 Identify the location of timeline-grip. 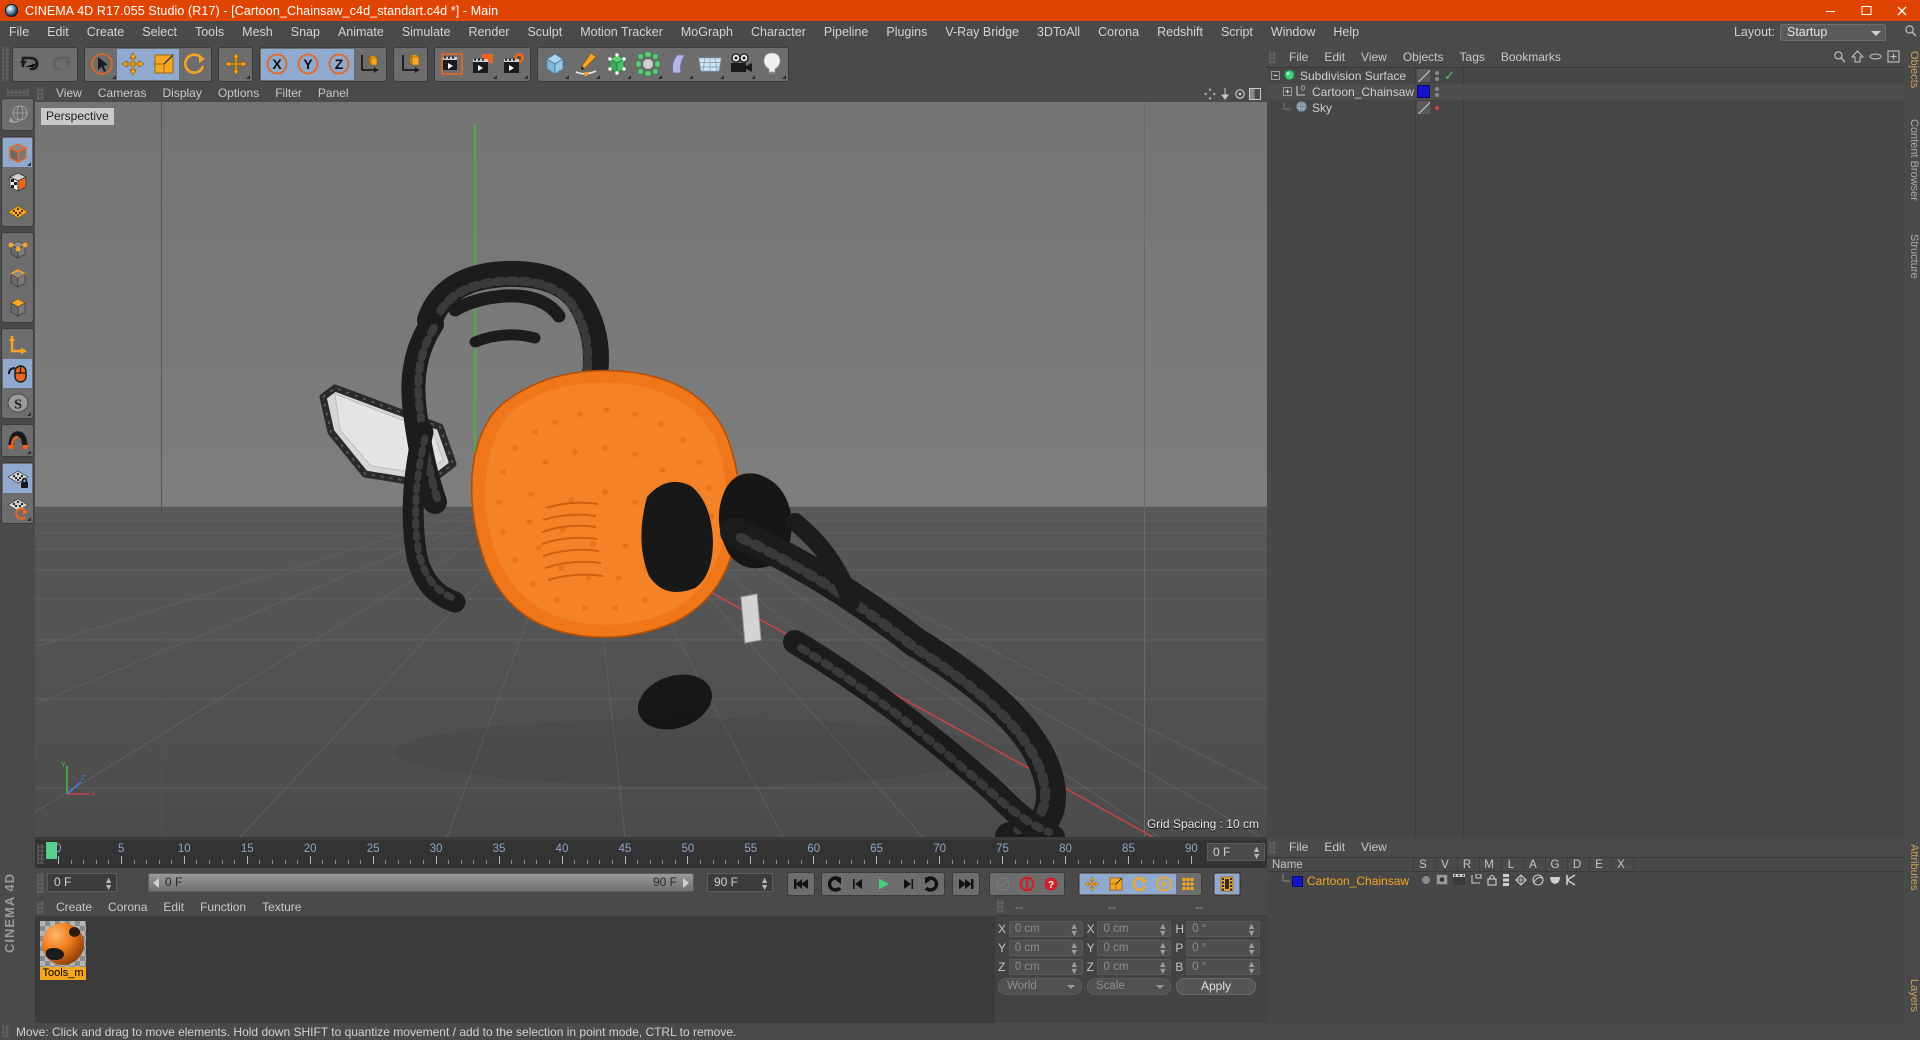
(40, 854).